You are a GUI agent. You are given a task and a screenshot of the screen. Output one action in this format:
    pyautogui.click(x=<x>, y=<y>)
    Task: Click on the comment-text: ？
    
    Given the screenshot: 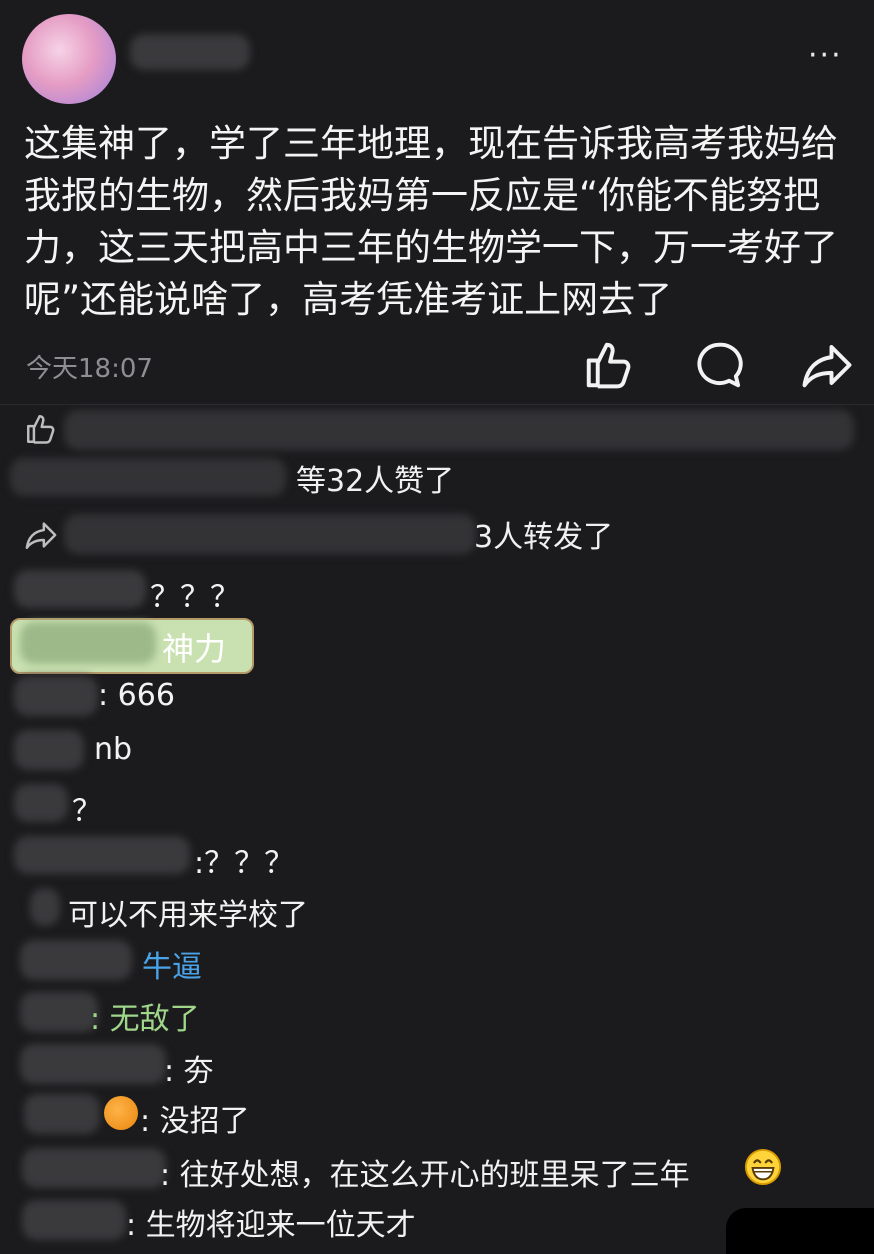 What is the action you would take?
    pyautogui.click(x=87, y=811)
    